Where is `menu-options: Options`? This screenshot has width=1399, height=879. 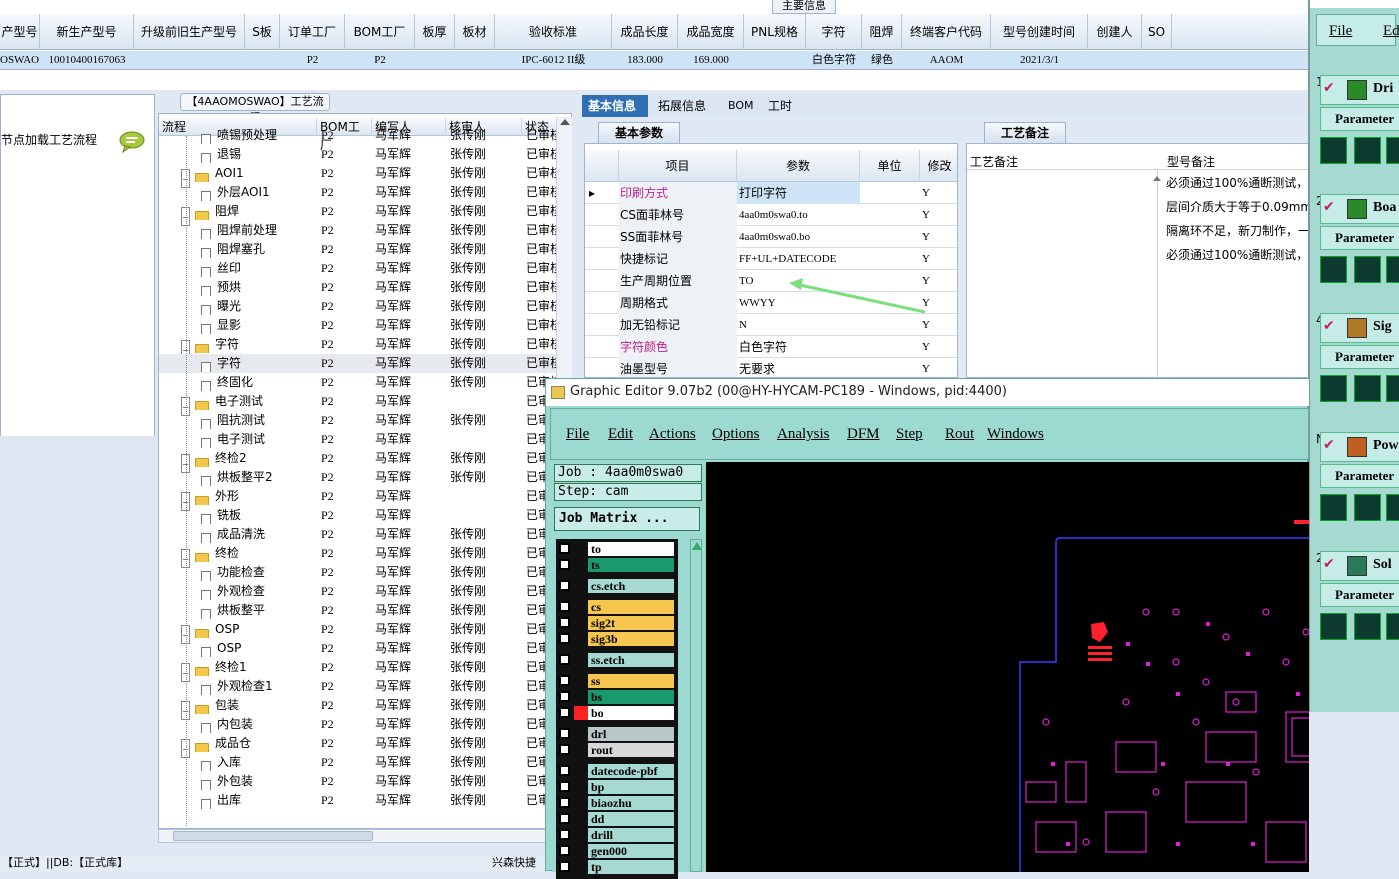
menu-options: Options is located at coordinates (736, 434).